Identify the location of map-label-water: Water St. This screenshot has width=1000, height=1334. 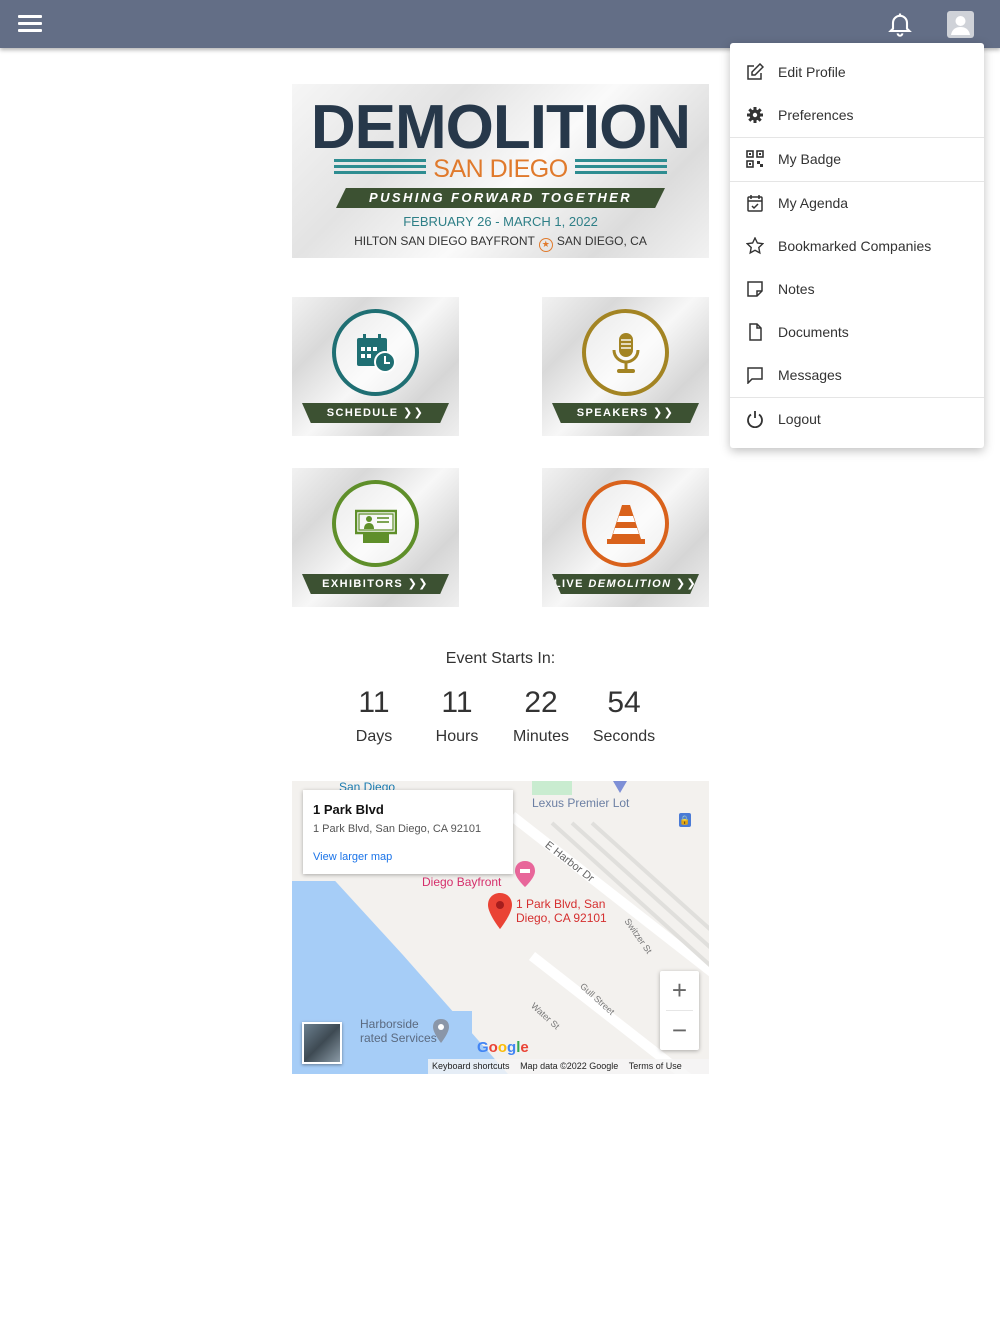
(545, 1016).